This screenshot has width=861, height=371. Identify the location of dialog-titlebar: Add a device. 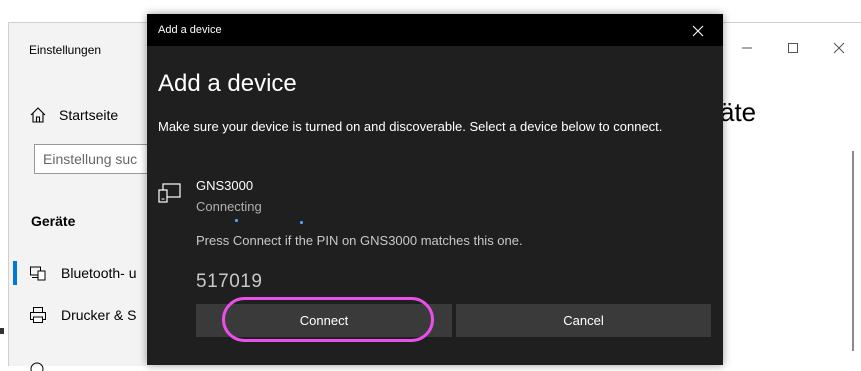
(435, 30).